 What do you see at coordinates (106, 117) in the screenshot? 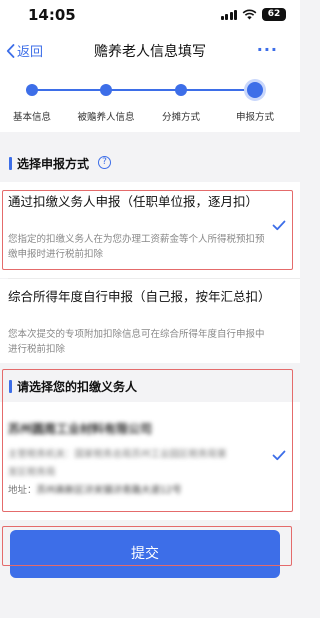
I see `step-label-dependent: 被赡养人信息` at bounding box center [106, 117].